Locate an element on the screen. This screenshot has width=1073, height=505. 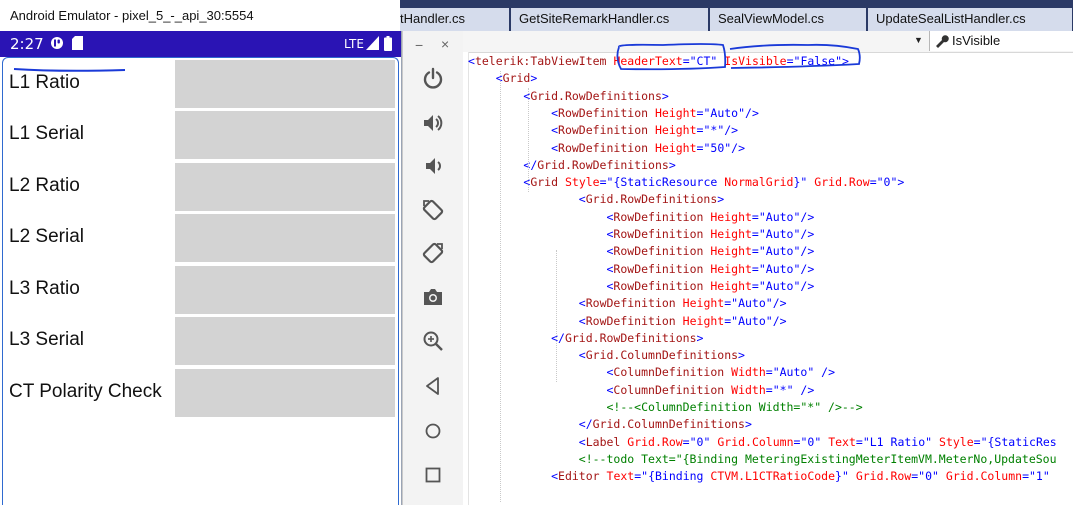
l1-ratio-editor is located at coordinates (285, 84).